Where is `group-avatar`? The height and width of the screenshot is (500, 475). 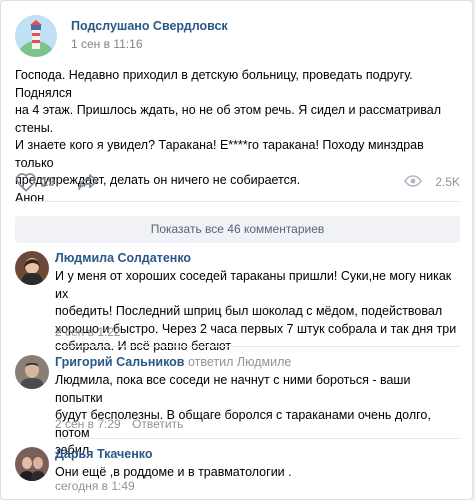 group-avatar is located at coordinates (36, 36).